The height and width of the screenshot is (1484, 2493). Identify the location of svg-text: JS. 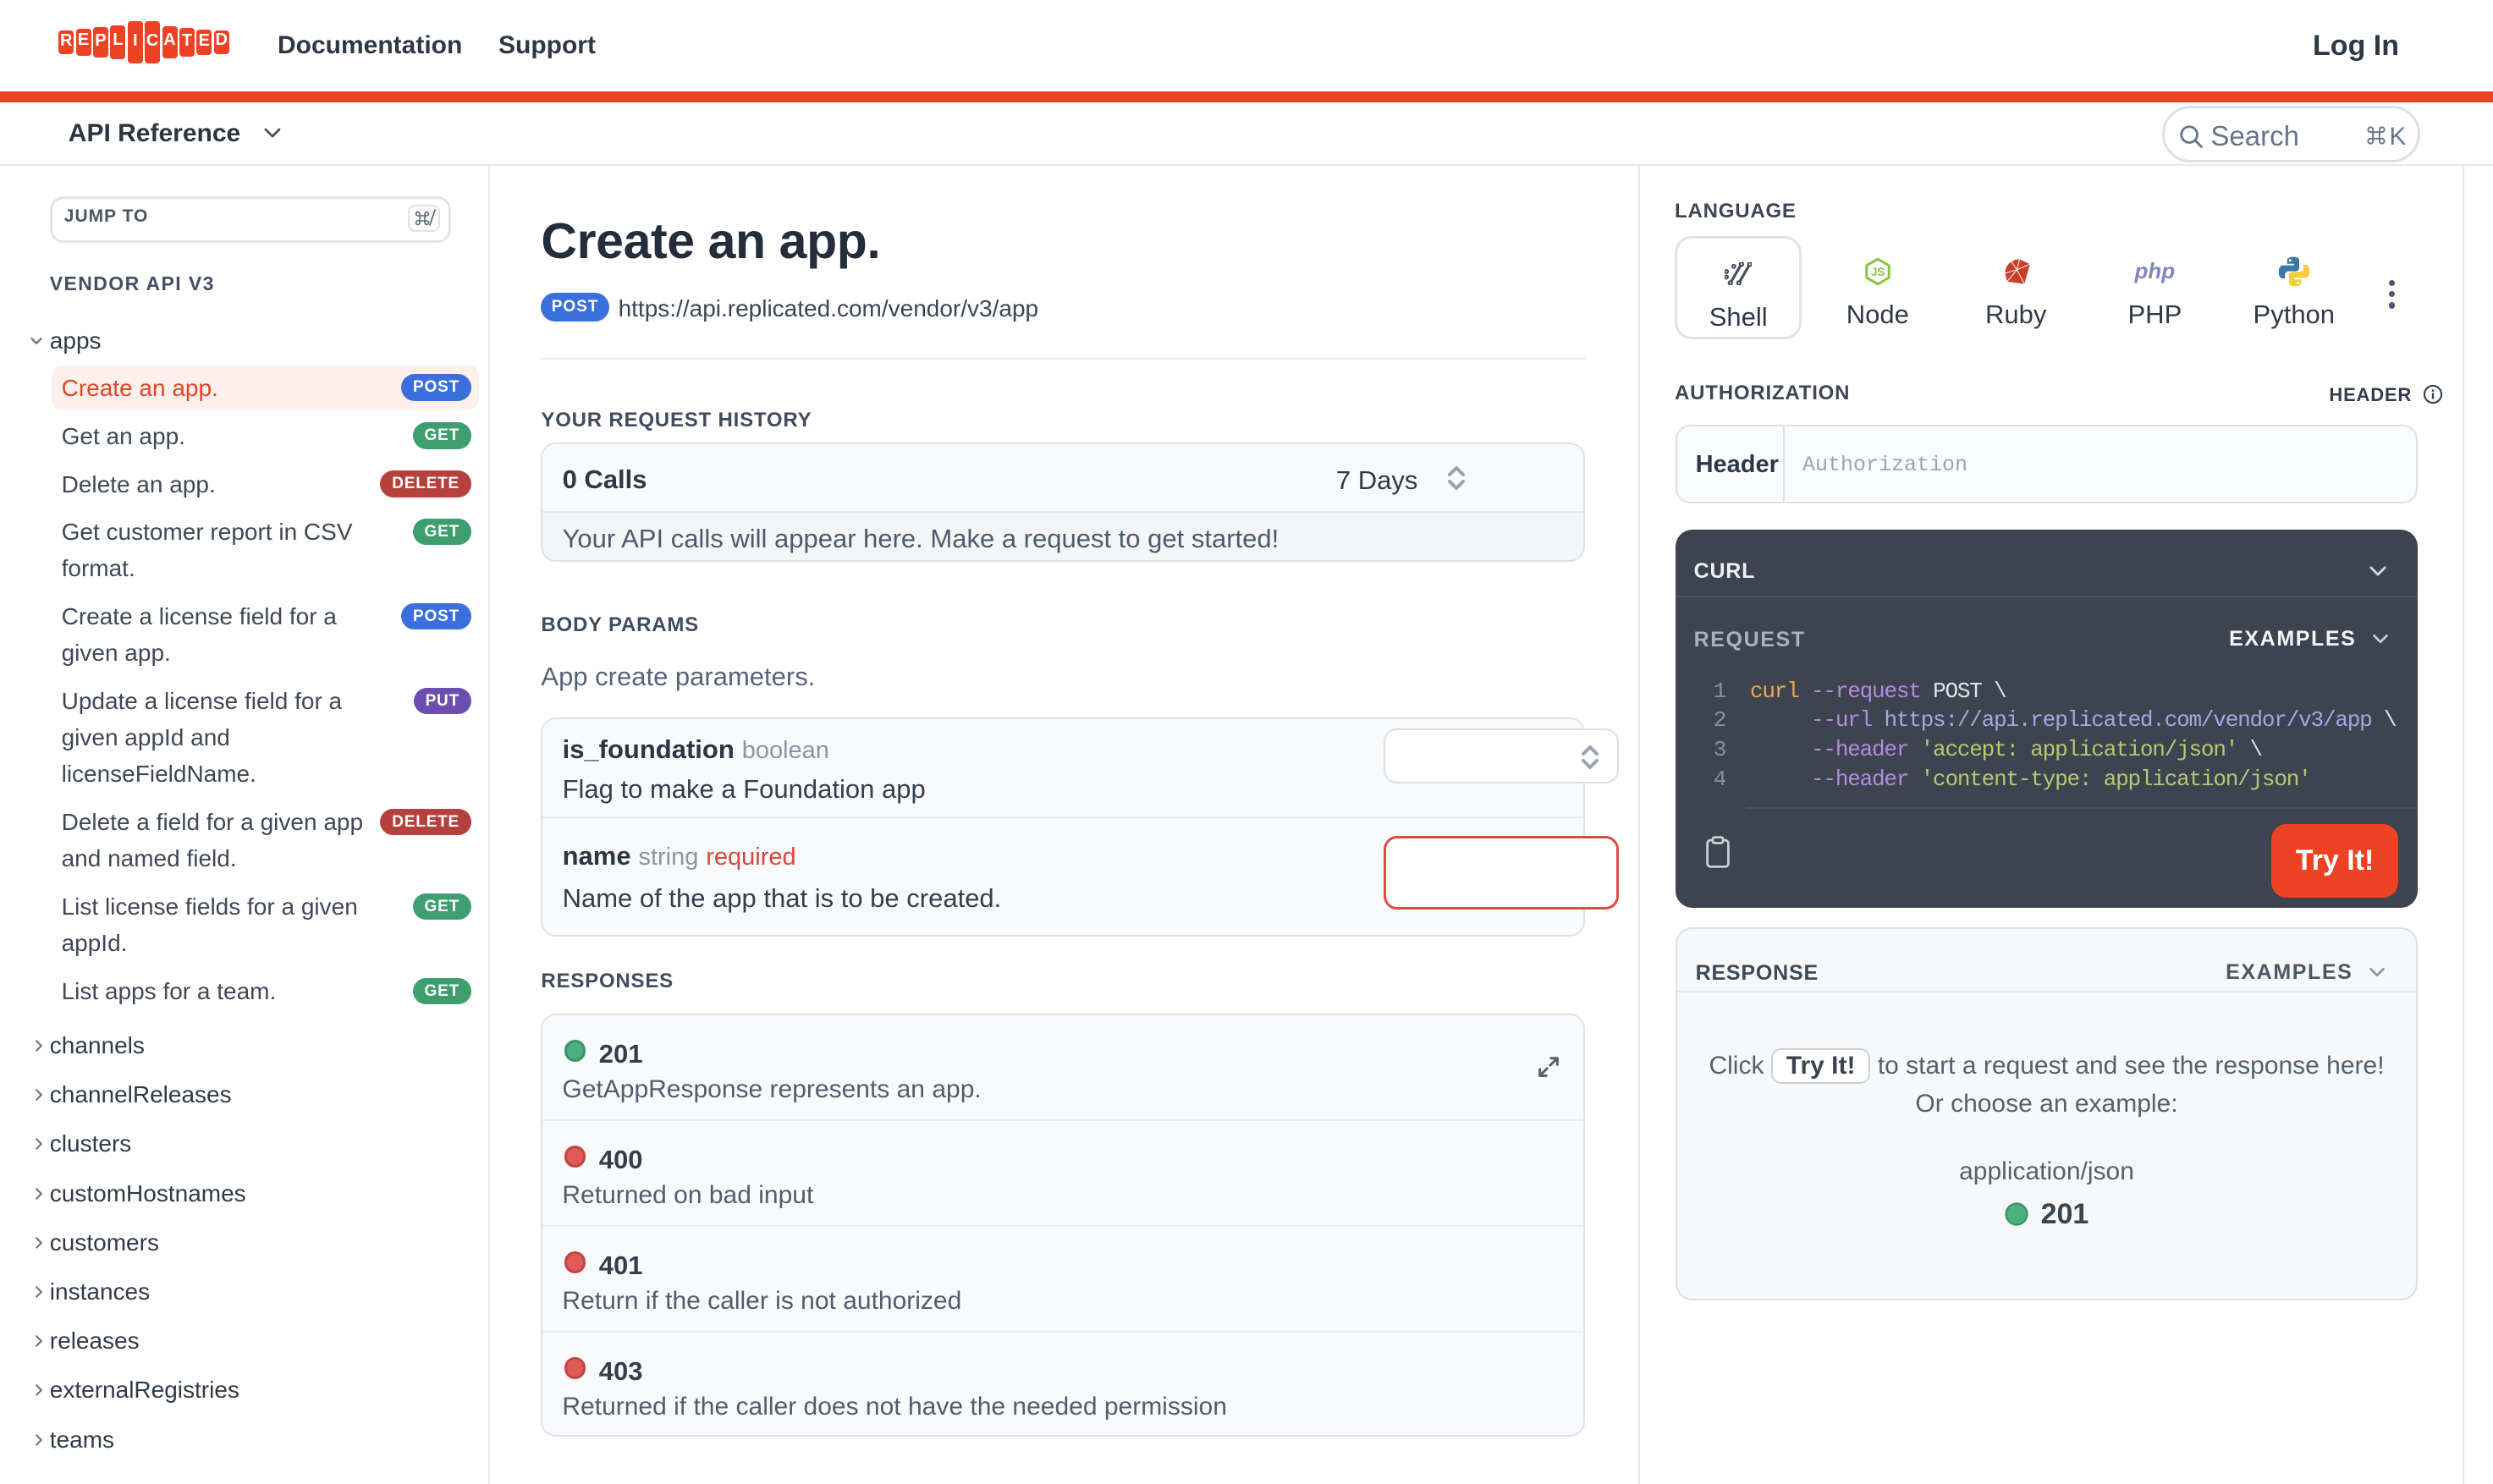
(1878, 272).